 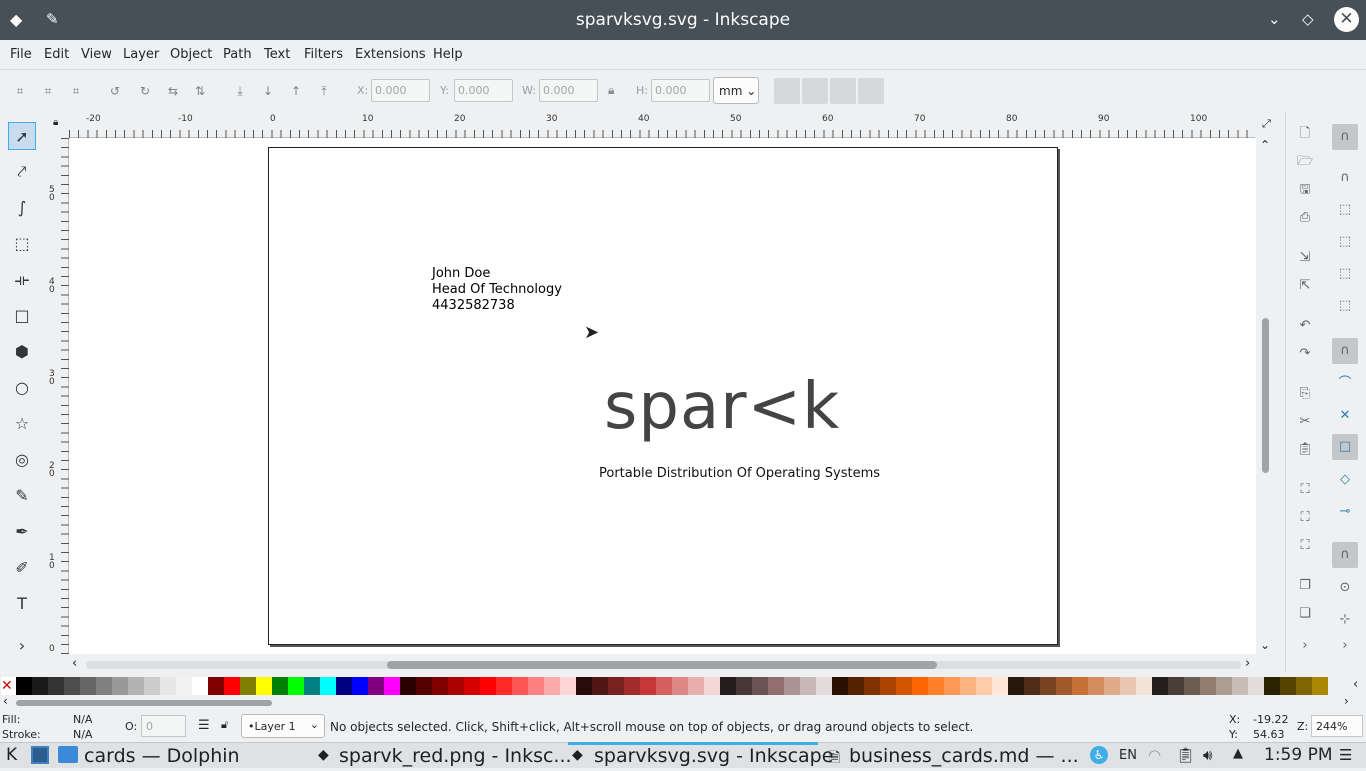 What do you see at coordinates (1305, 134) in the screenshot?
I see `new-document-icon: 🗋︎` at bounding box center [1305, 134].